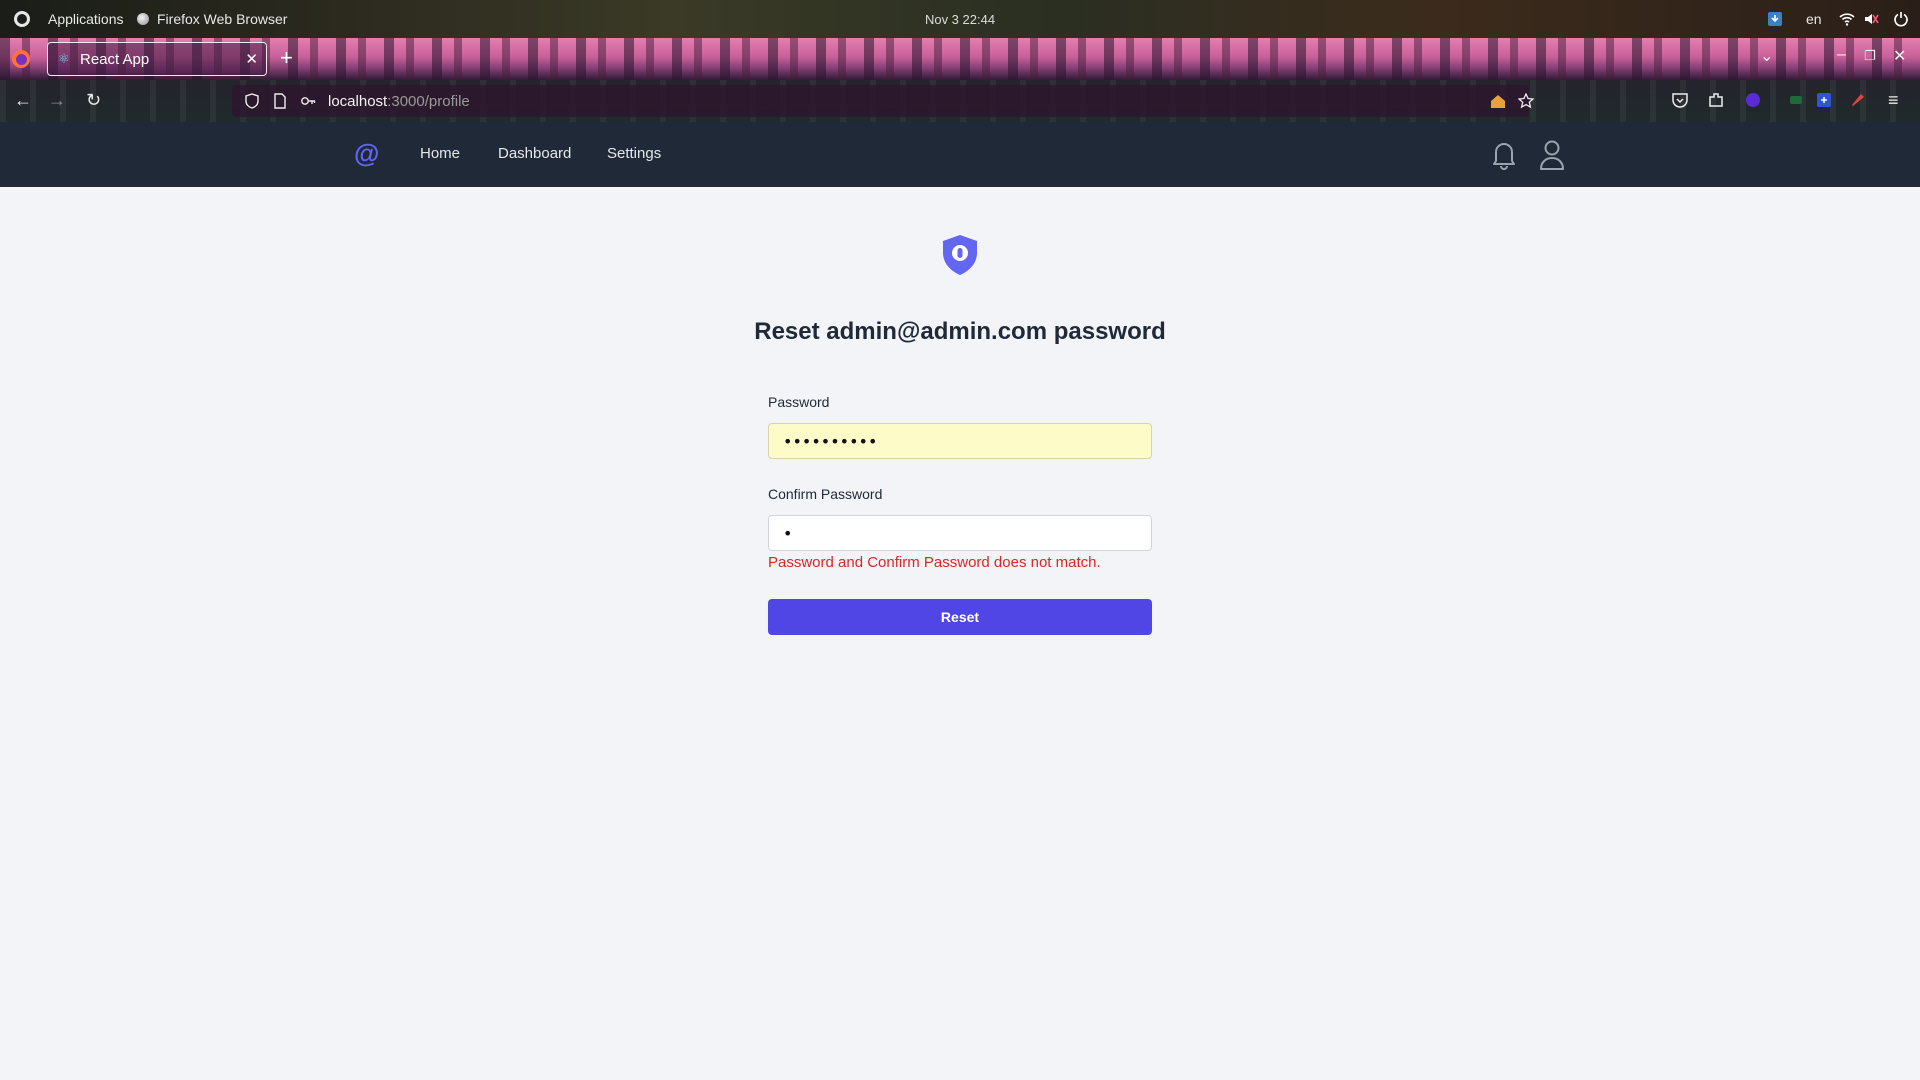  I want to click on applications-menu: Applications, so click(86, 19).